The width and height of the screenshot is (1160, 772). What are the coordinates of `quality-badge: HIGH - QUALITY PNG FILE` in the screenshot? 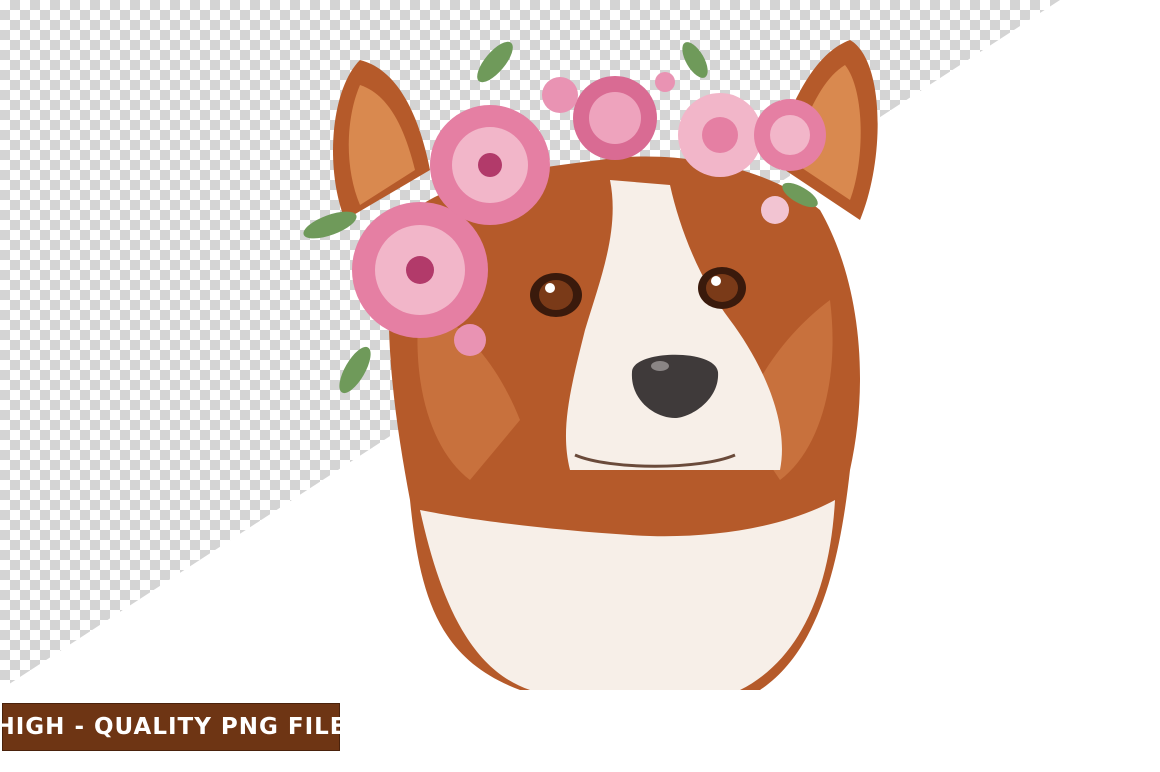 It's located at (173, 727).